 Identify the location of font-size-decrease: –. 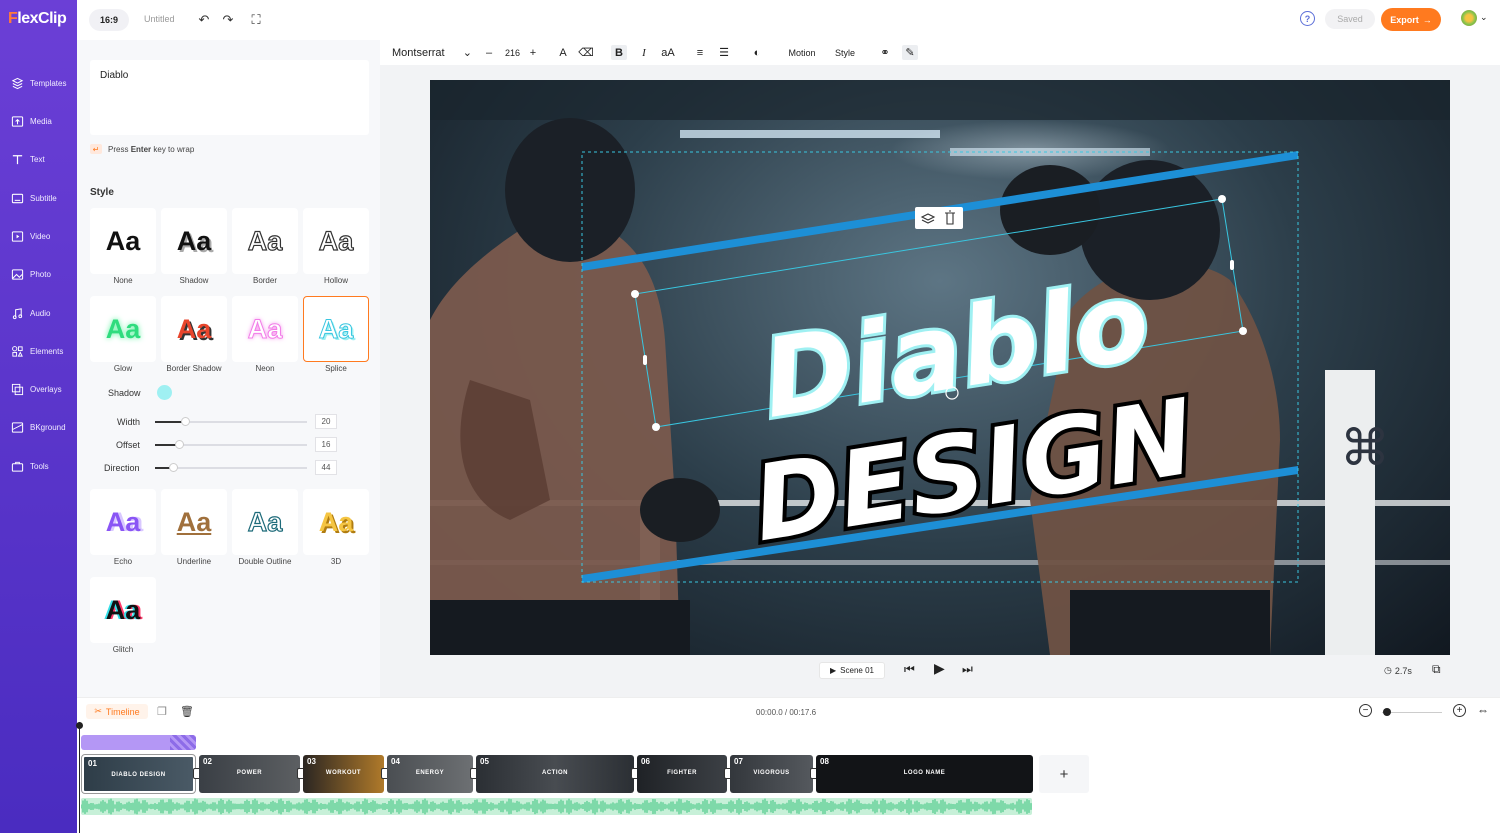
(489, 52).